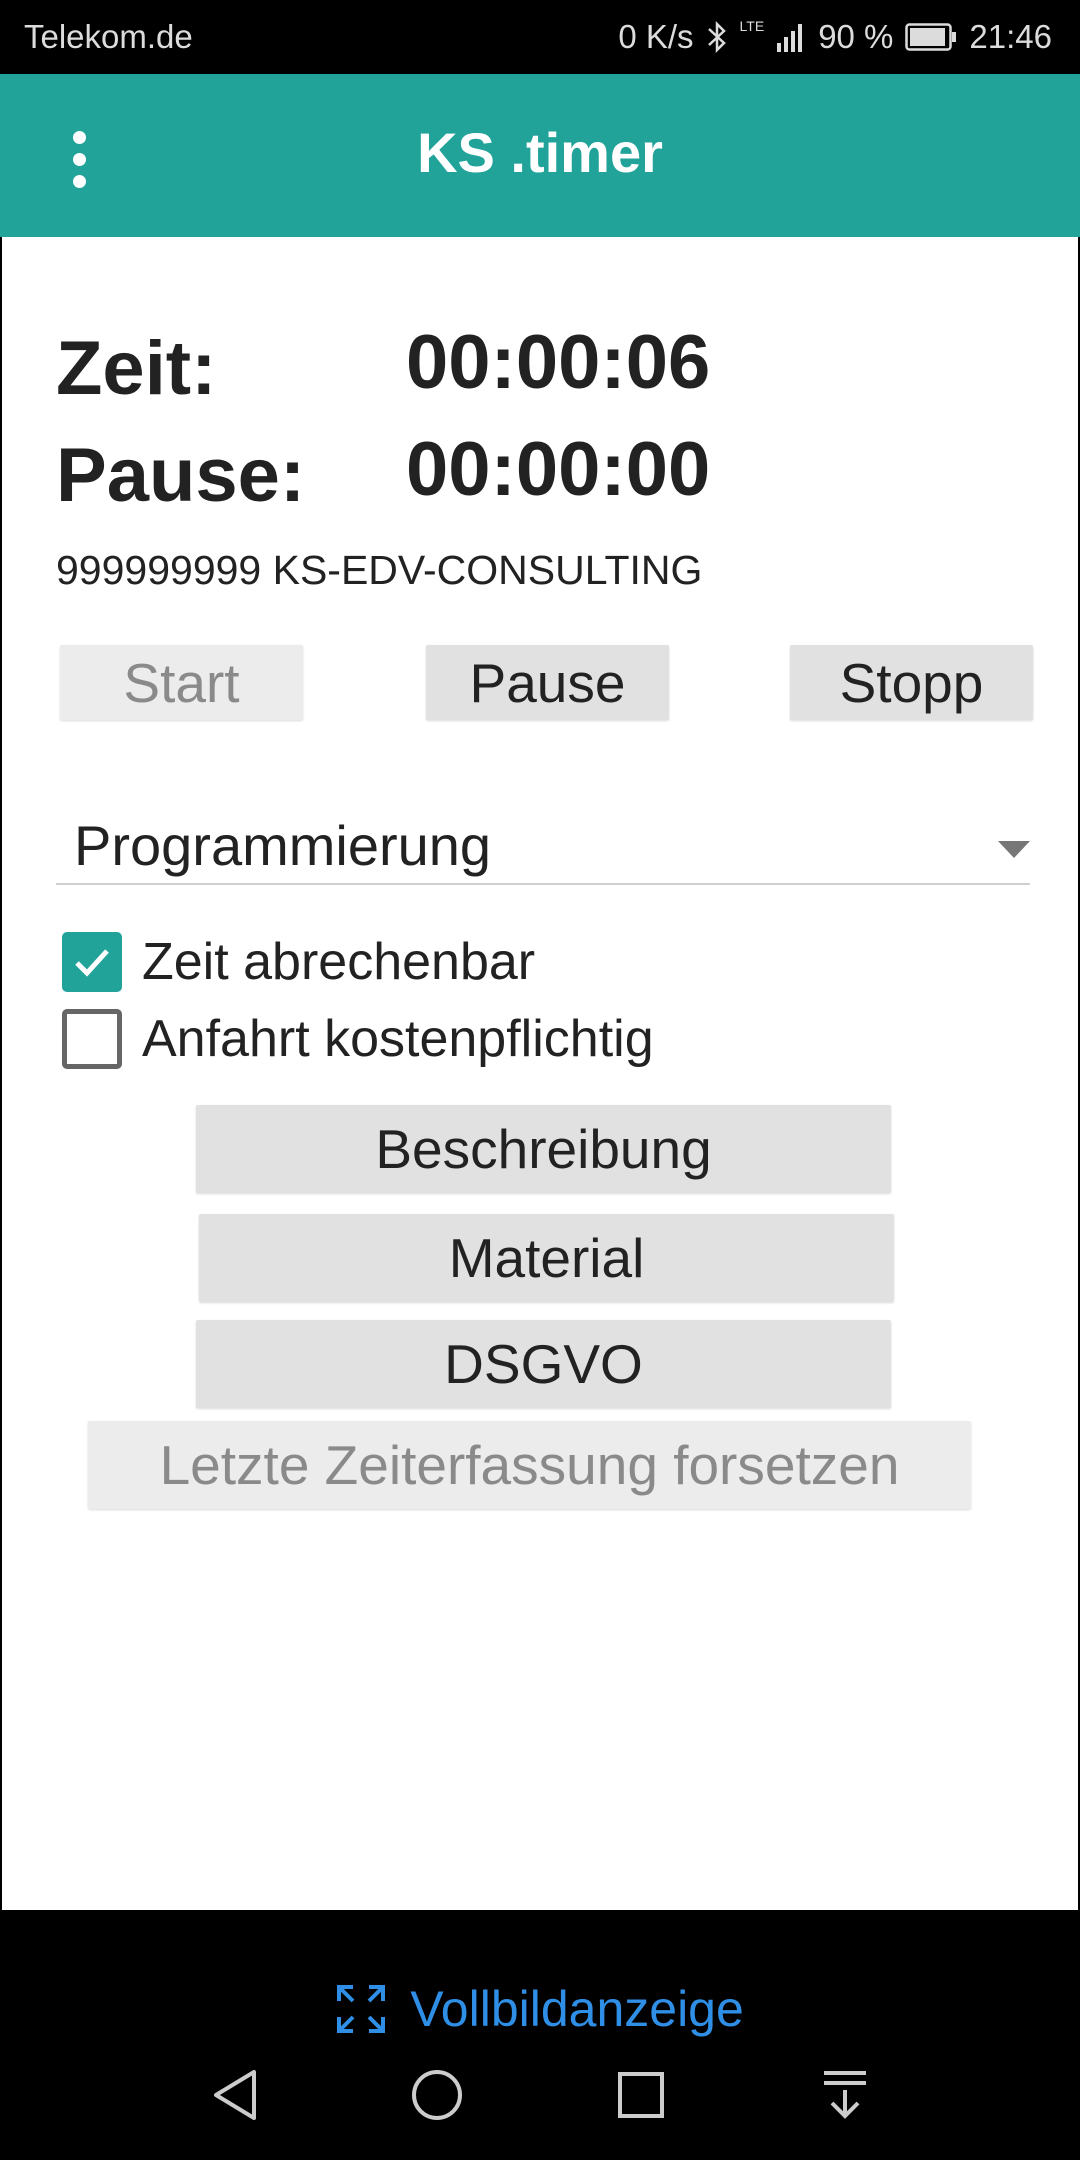 This screenshot has height=2160, width=1080. I want to click on app-title: KS .timer, so click(540, 152).